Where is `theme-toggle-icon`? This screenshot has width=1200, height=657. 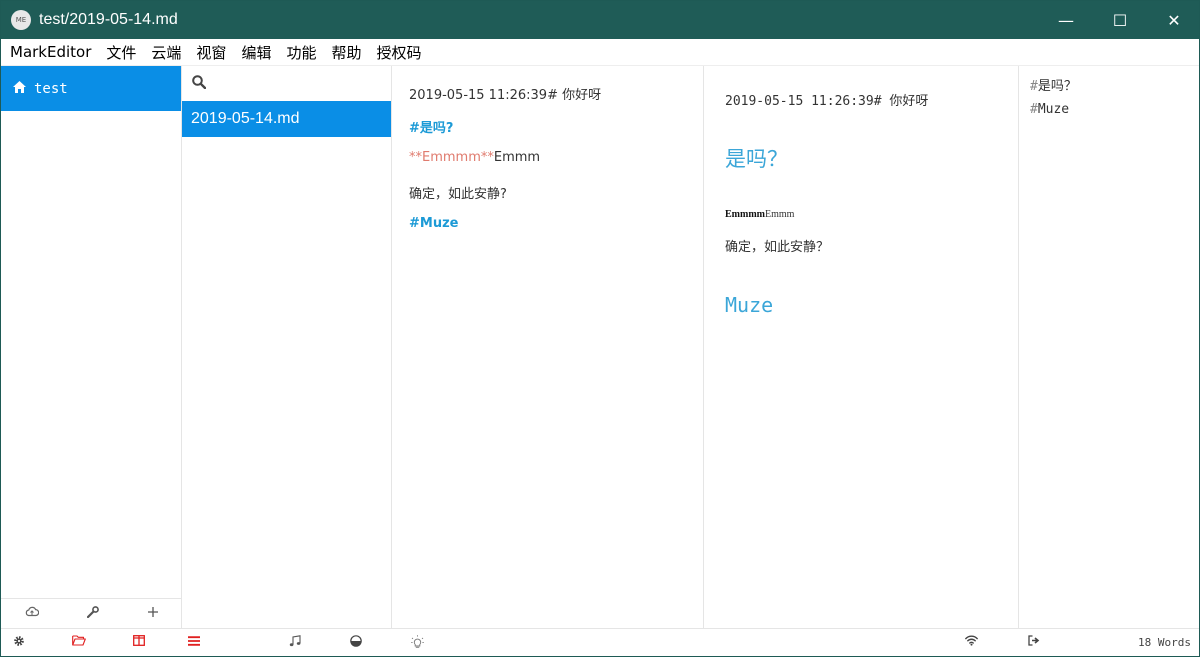 theme-toggle-icon is located at coordinates (356, 643).